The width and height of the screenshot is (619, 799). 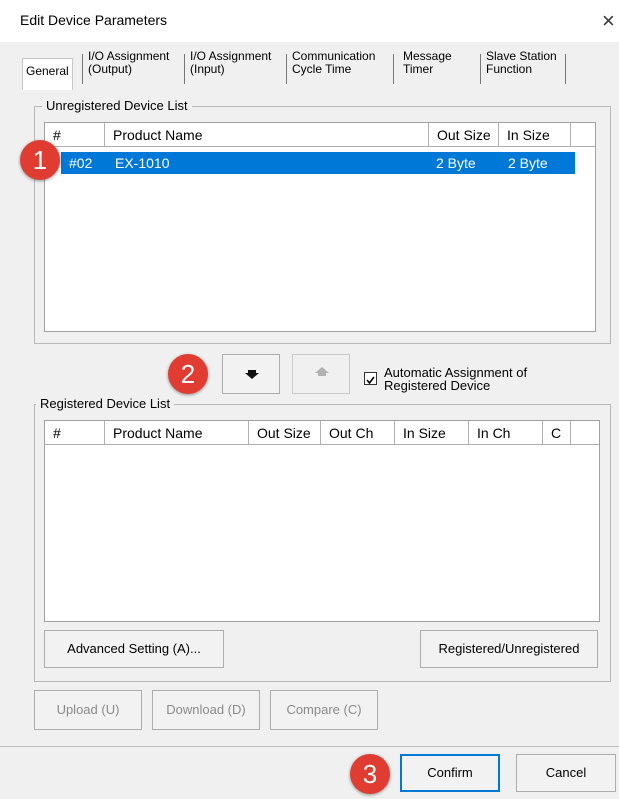 I want to click on col-header-c: C, so click(x=557, y=433).